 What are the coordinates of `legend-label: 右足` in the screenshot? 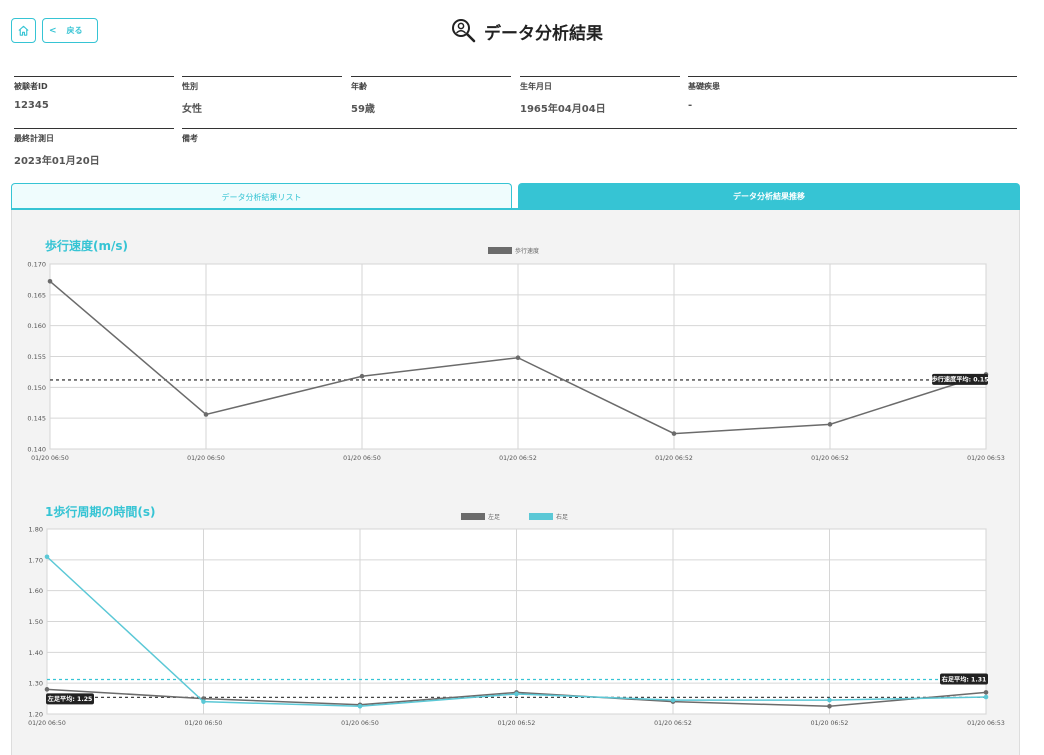 It's located at (562, 517).